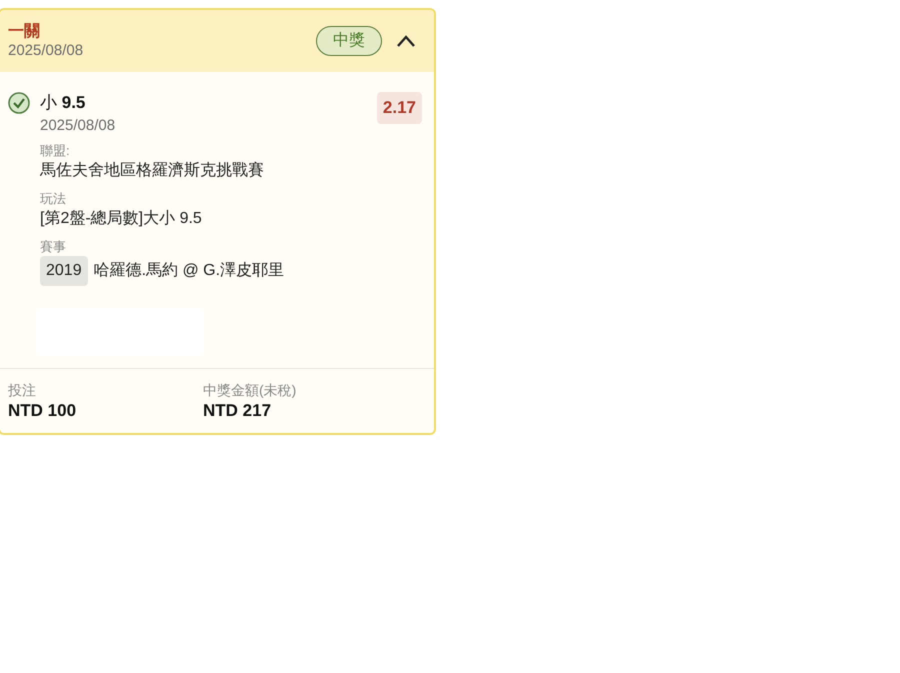 The height and width of the screenshot is (673, 900). I want to click on field-value: 馬佐夫舍地區格羅濟斯克挑戰賽, so click(152, 170).